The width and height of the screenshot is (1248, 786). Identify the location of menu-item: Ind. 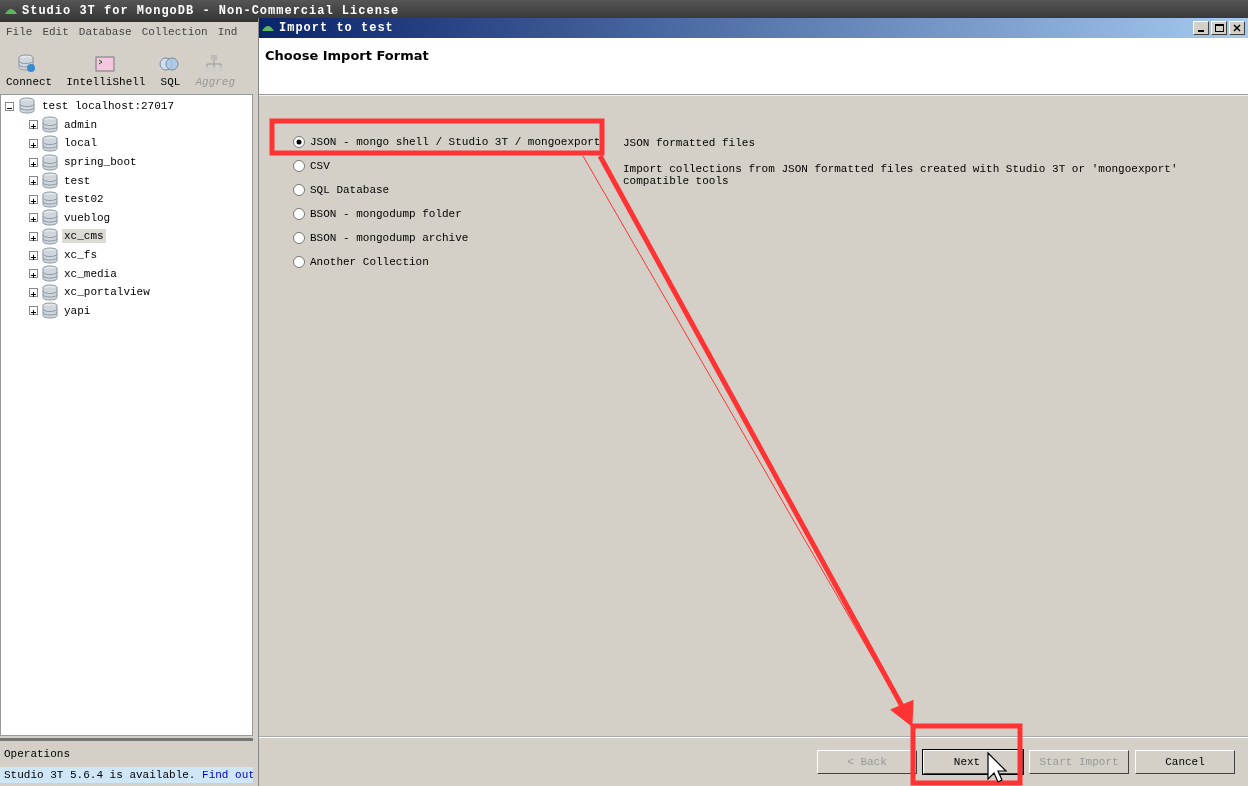
(227, 32).